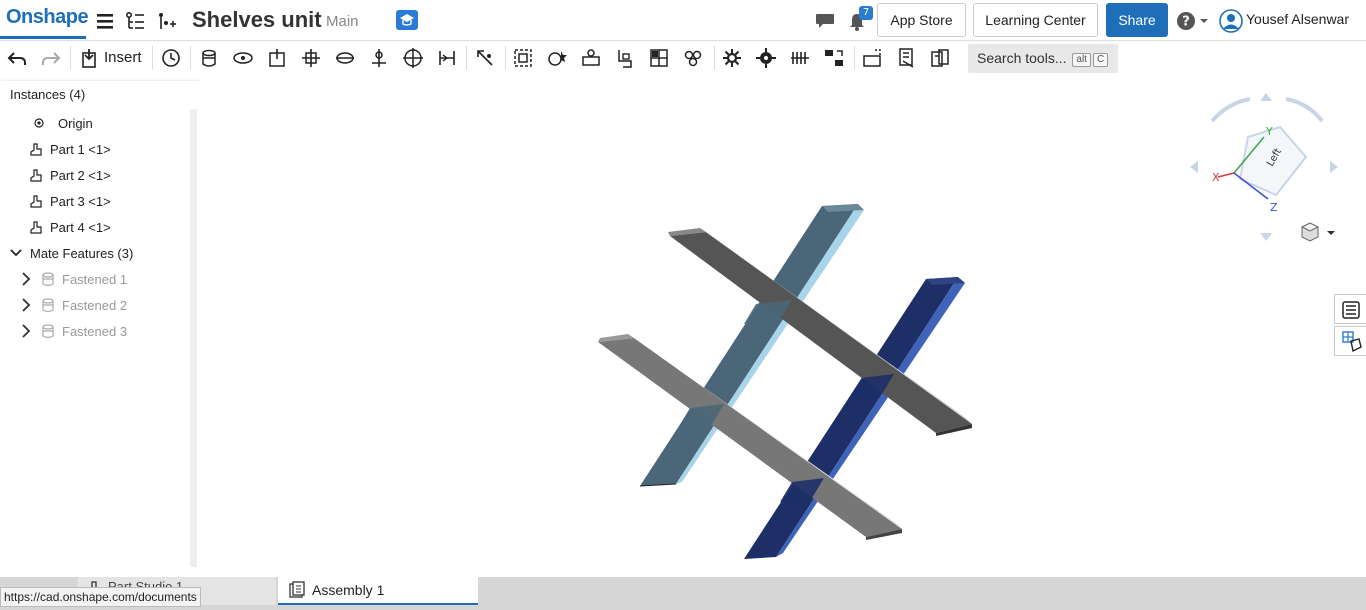 The height and width of the screenshot is (610, 1366). I want to click on tree-item-label: Fastened 3, so click(95, 331).